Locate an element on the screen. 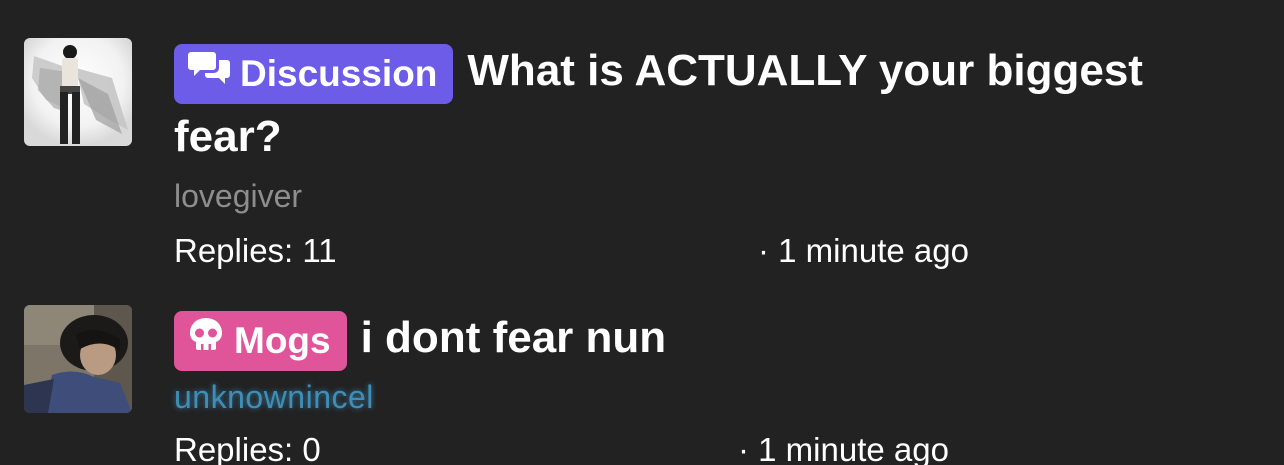 This screenshot has height=465, width=1284. skull-icon is located at coordinates (206, 340).